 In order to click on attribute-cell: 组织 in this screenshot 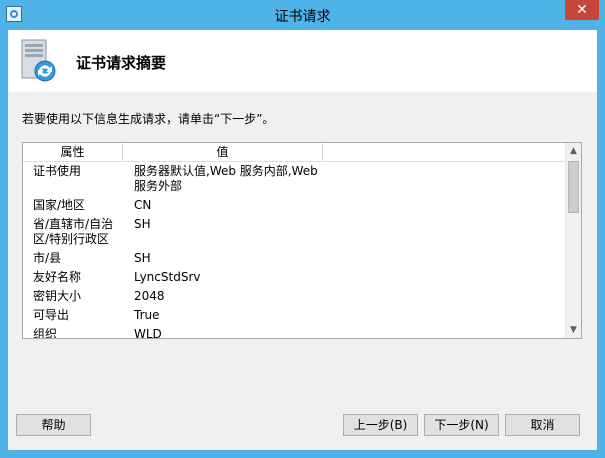, I will do `click(45, 333)`.